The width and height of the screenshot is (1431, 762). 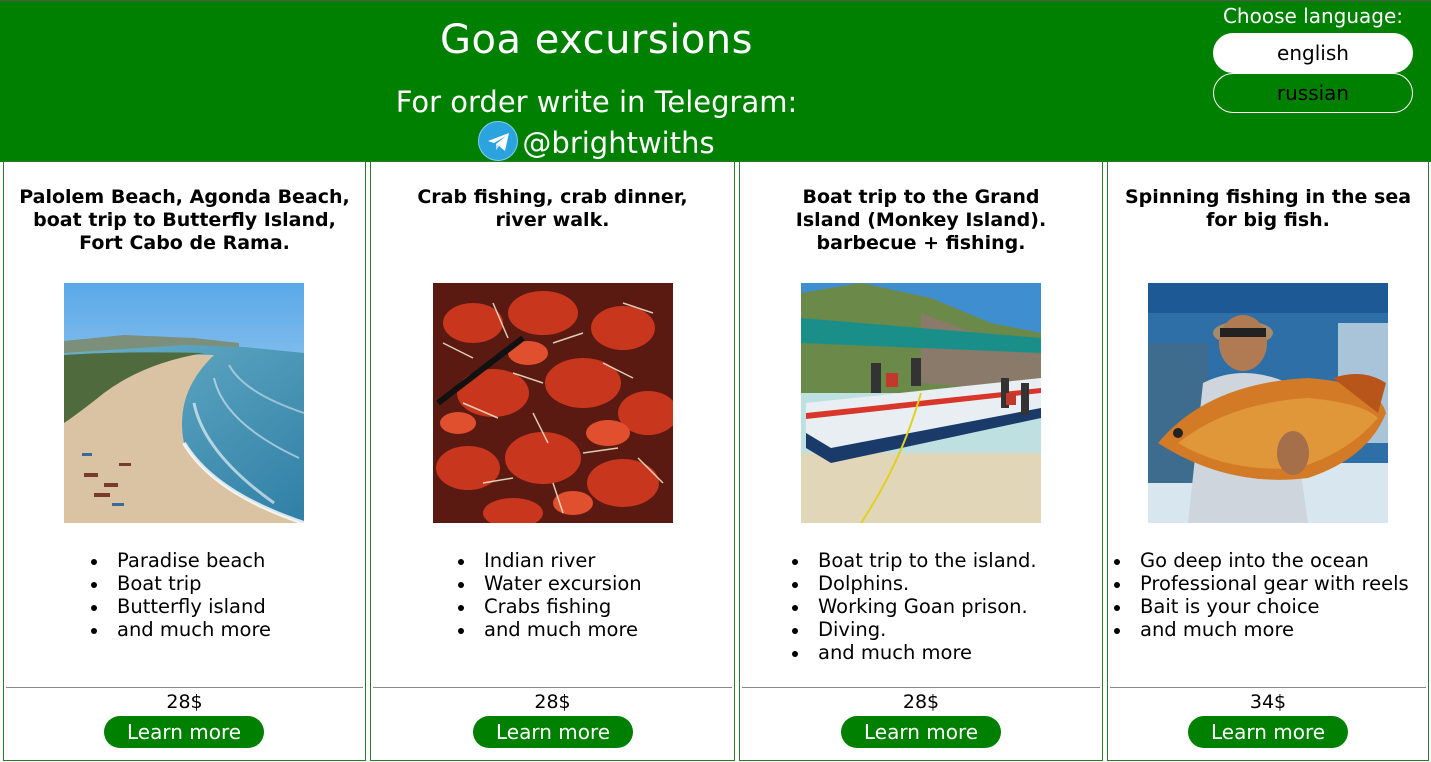 What do you see at coordinates (921, 403) in the screenshot?
I see `boat-photo` at bounding box center [921, 403].